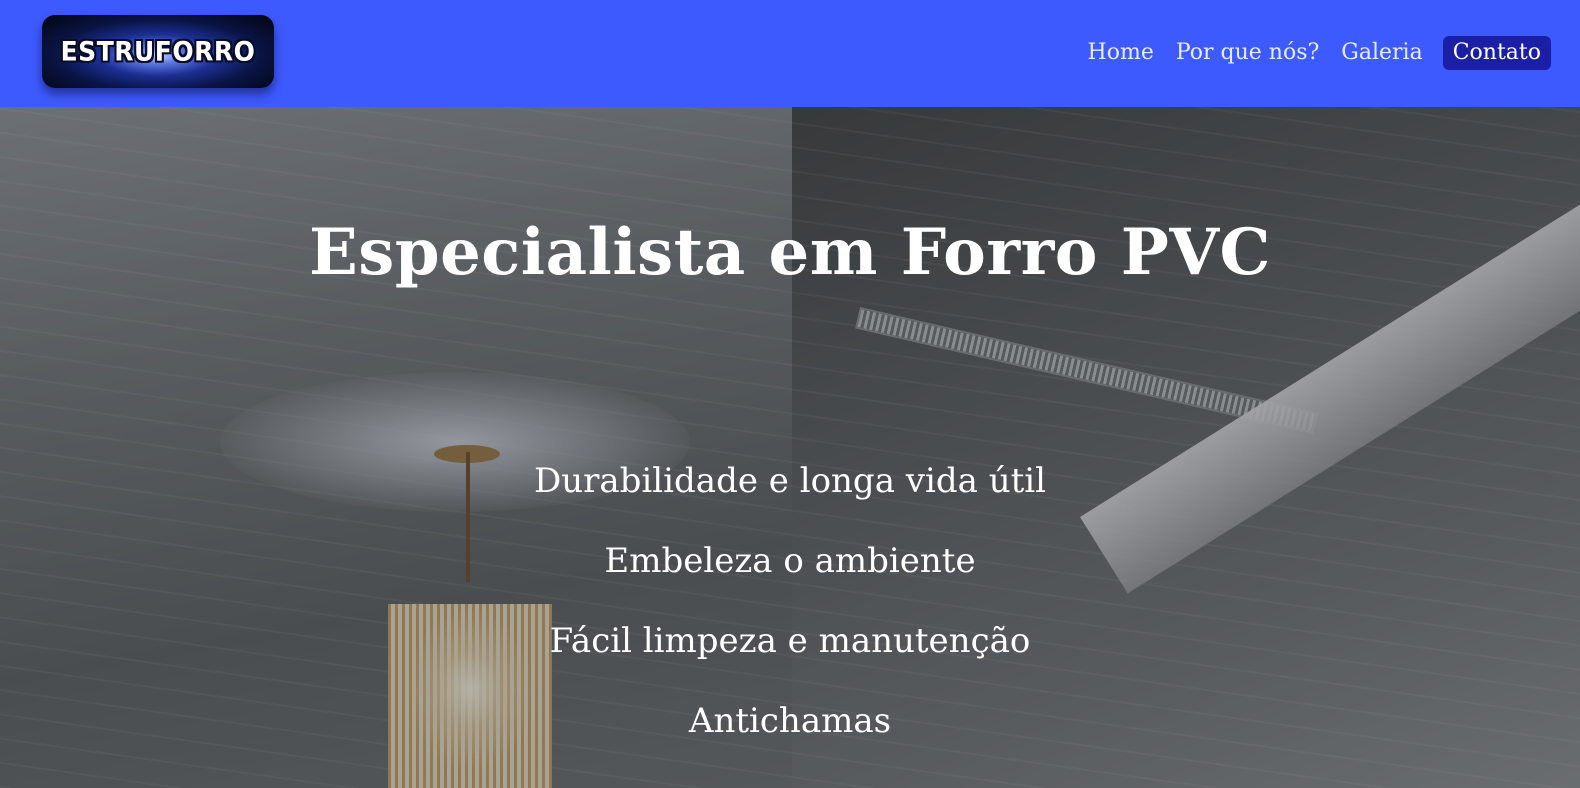 Image resolution: width=1580 pixels, height=788 pixels. Describe the element at coordinates (1496, 53) in the screenshot. I see `nav-link-contato: Contato` at that location.